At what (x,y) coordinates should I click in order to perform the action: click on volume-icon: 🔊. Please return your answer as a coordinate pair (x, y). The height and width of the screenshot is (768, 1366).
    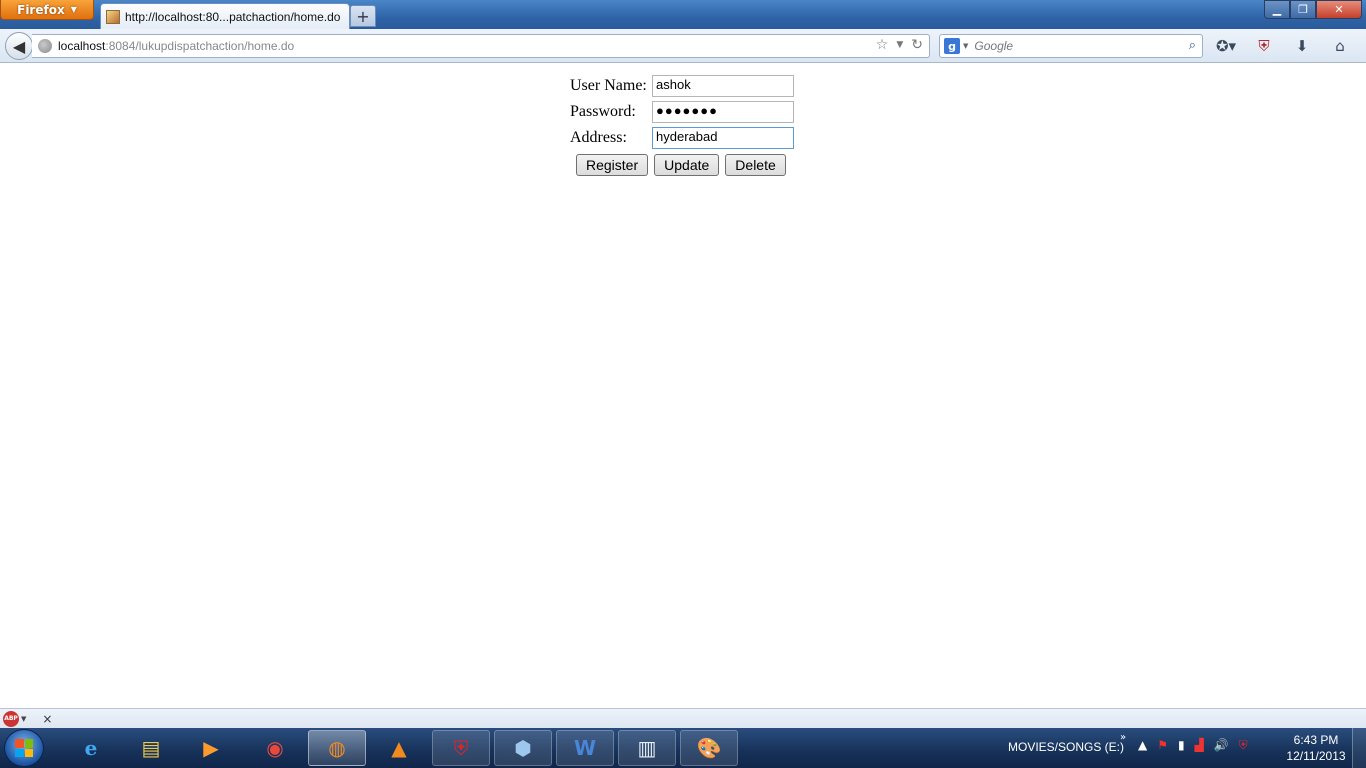
    Looking at the image, I should click on (1221, 745).